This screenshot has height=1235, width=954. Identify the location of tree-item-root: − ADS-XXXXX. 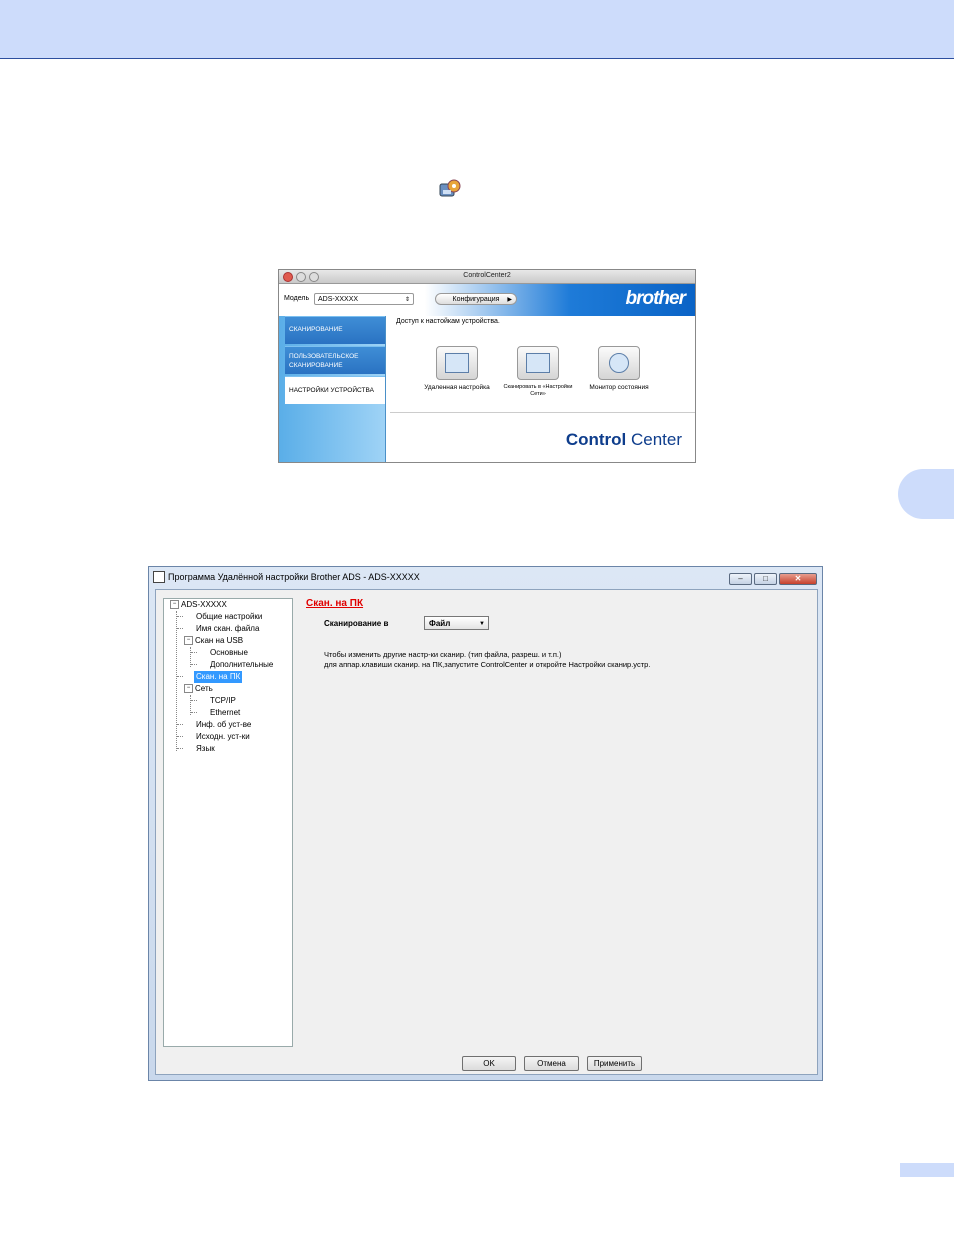
(198, 605).